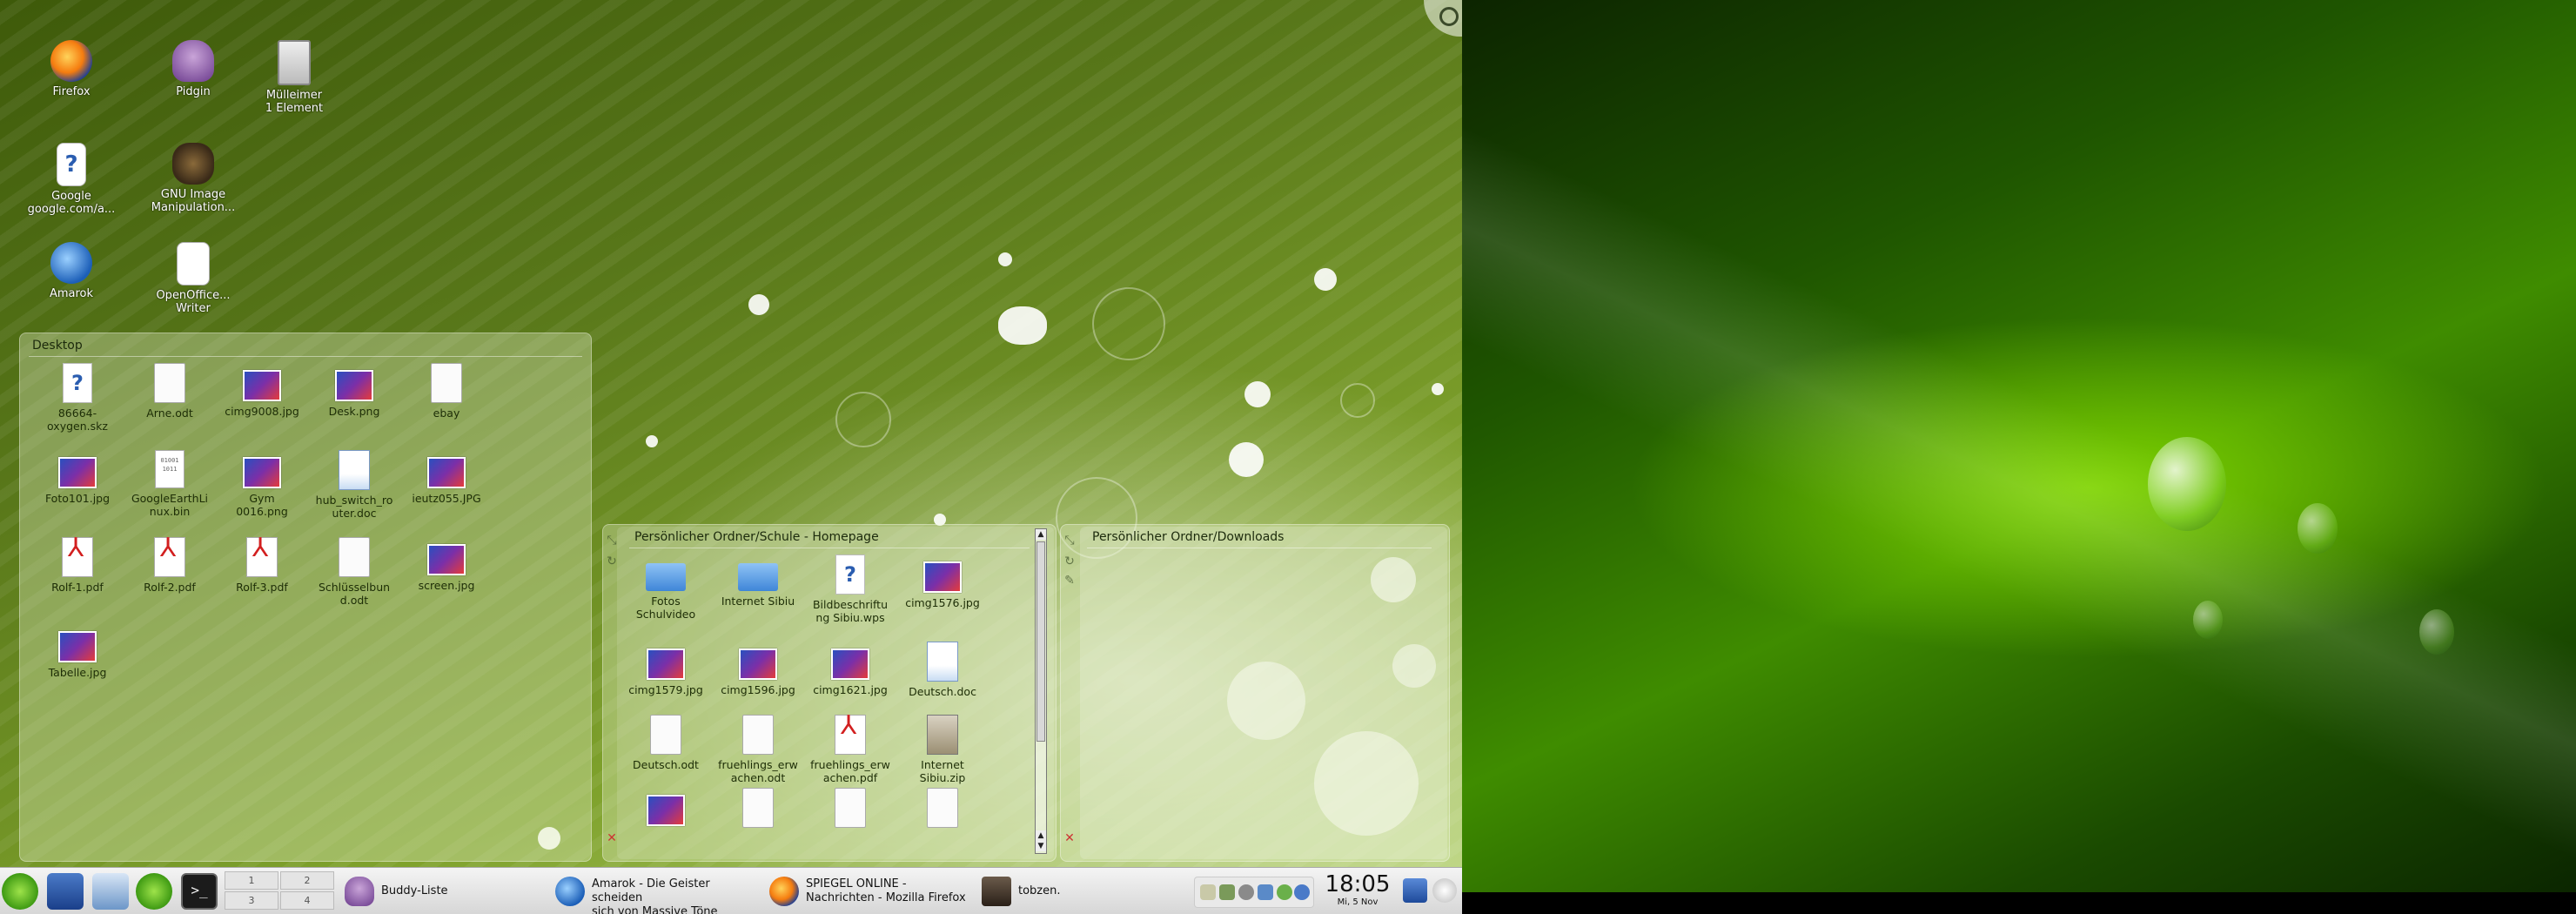 The height and width of the screenshot is (914, 2576). Describe the element at coordinates (1081, 891) in the screenshot. I see `task-tobzen: tobzen.` at that location.